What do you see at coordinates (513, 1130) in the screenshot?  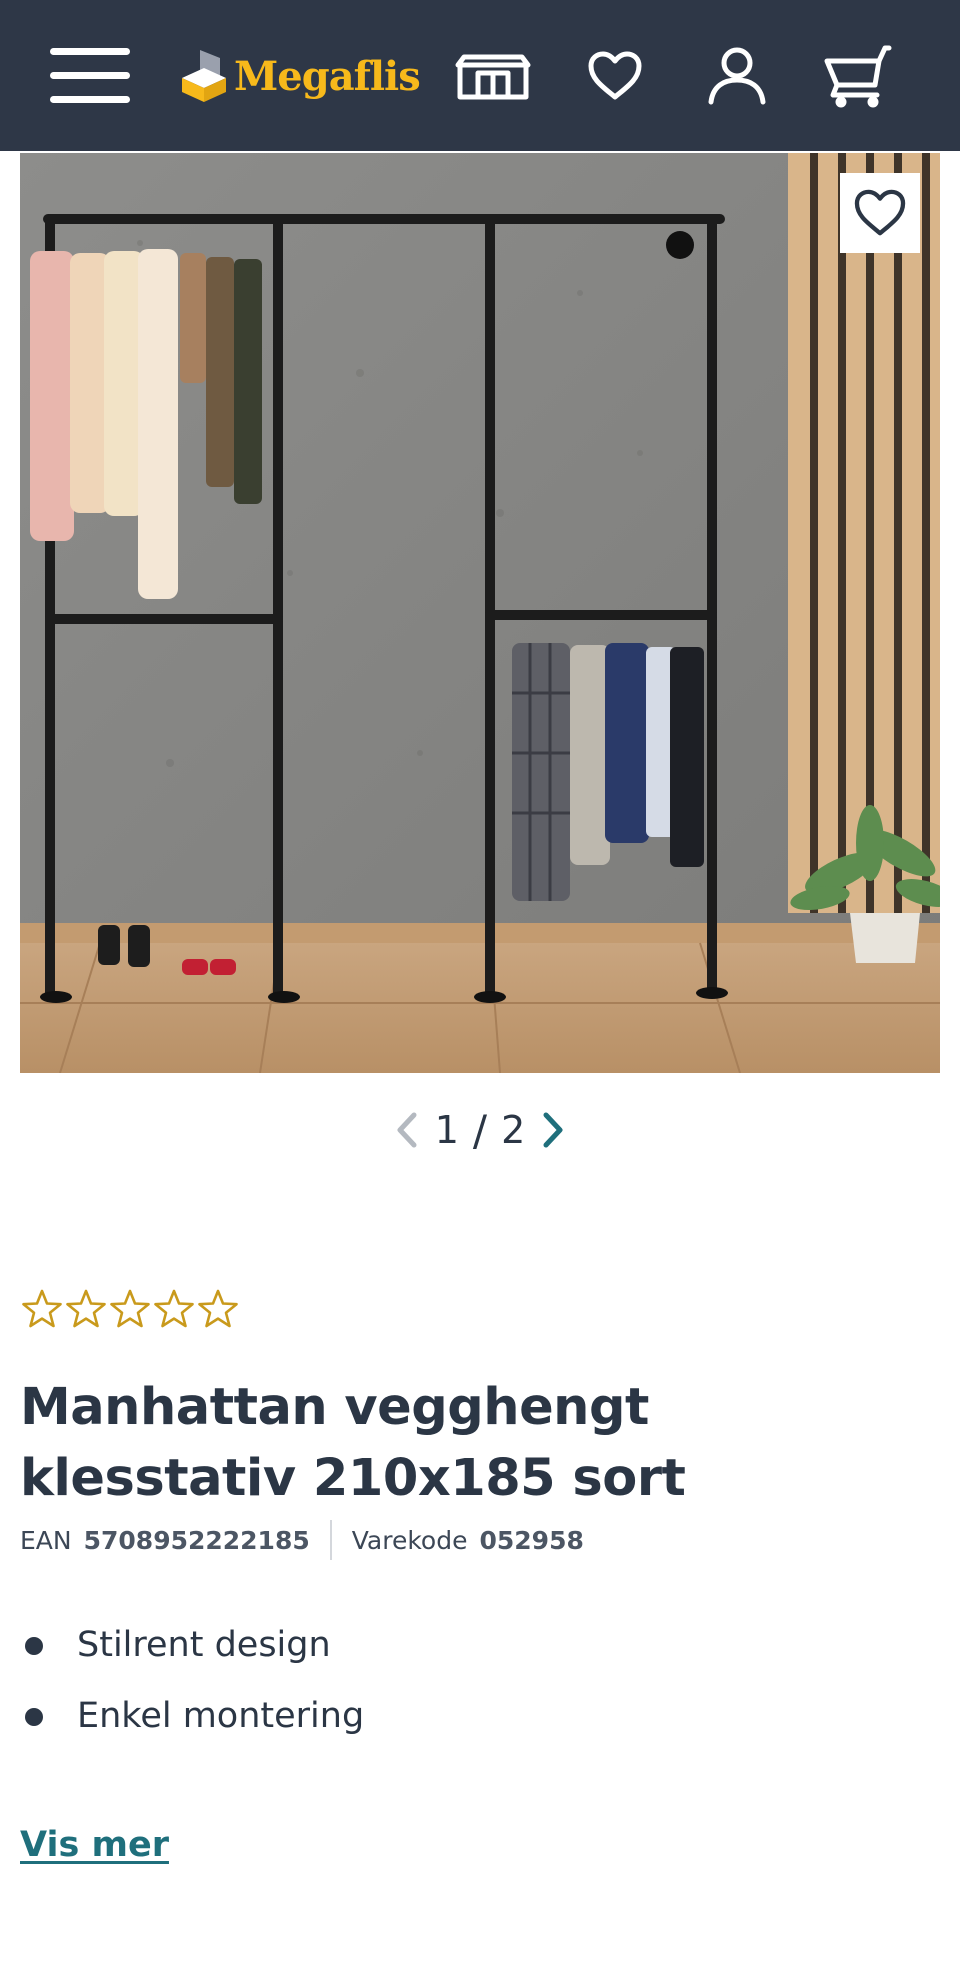 I see `total-image-count: 2` at bounding box center [513, 1130].